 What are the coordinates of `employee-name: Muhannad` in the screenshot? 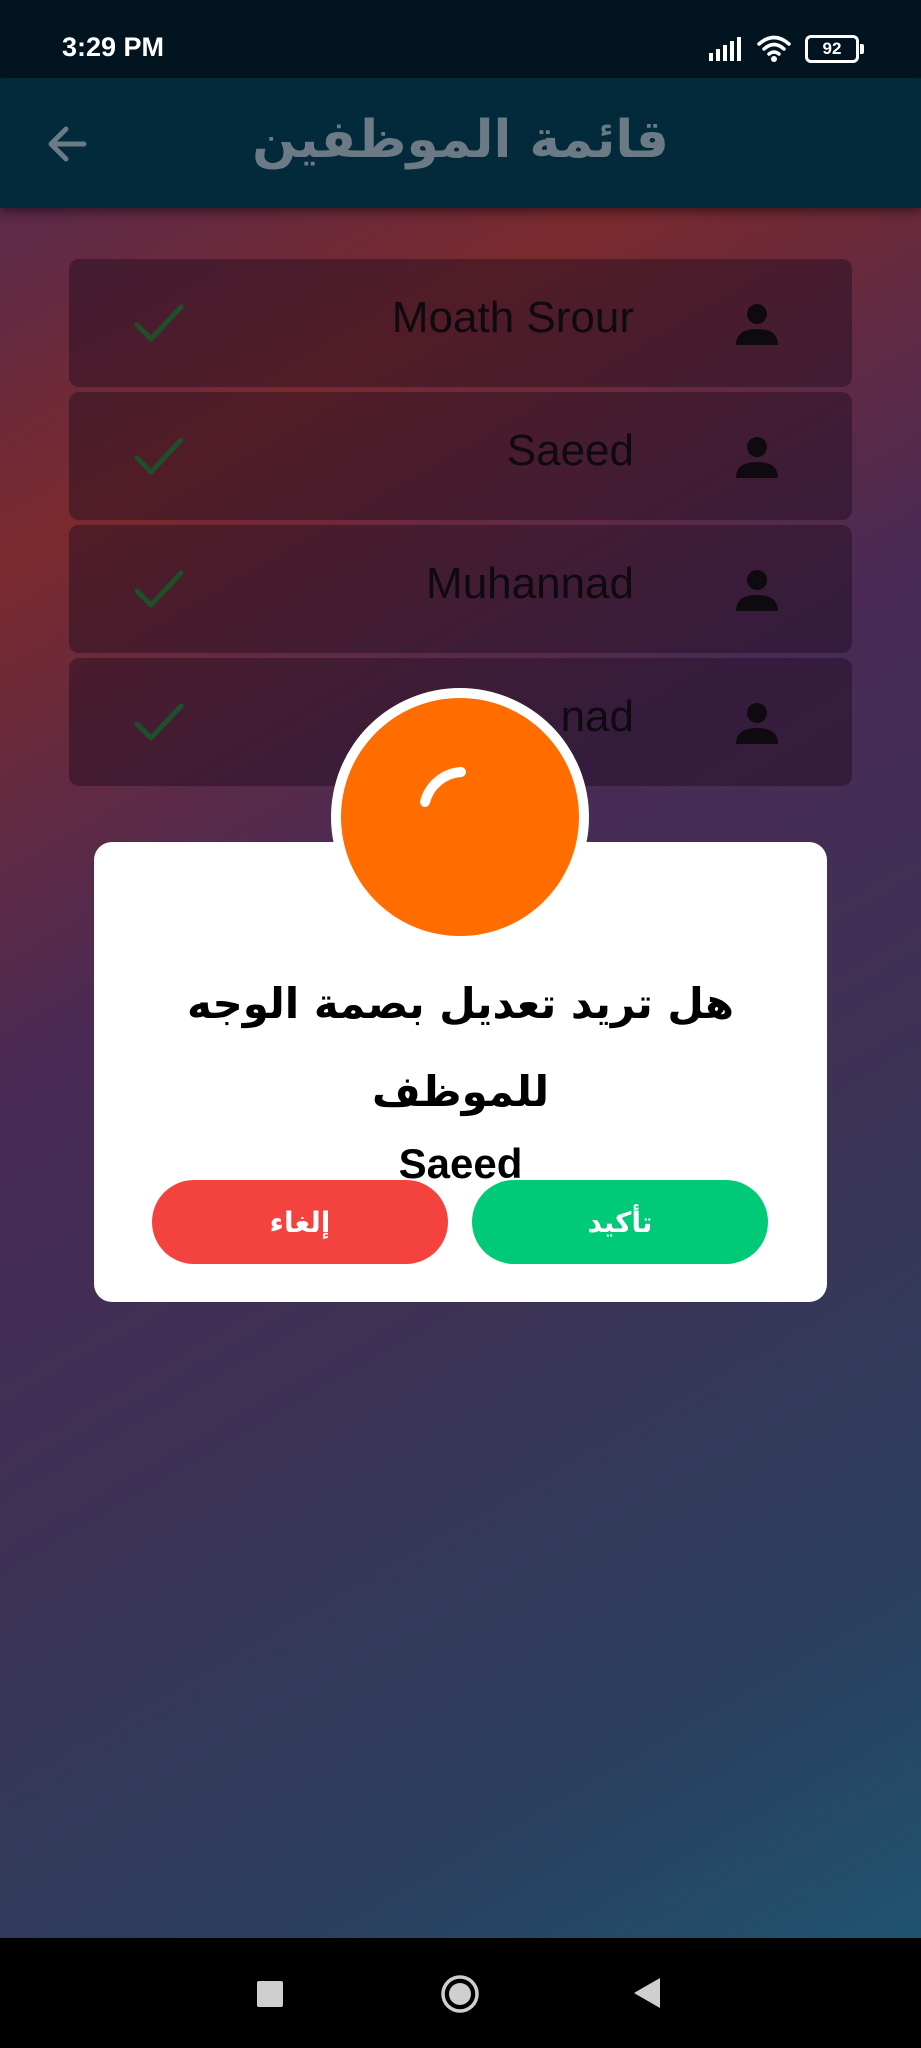 It's located at (530, 583).